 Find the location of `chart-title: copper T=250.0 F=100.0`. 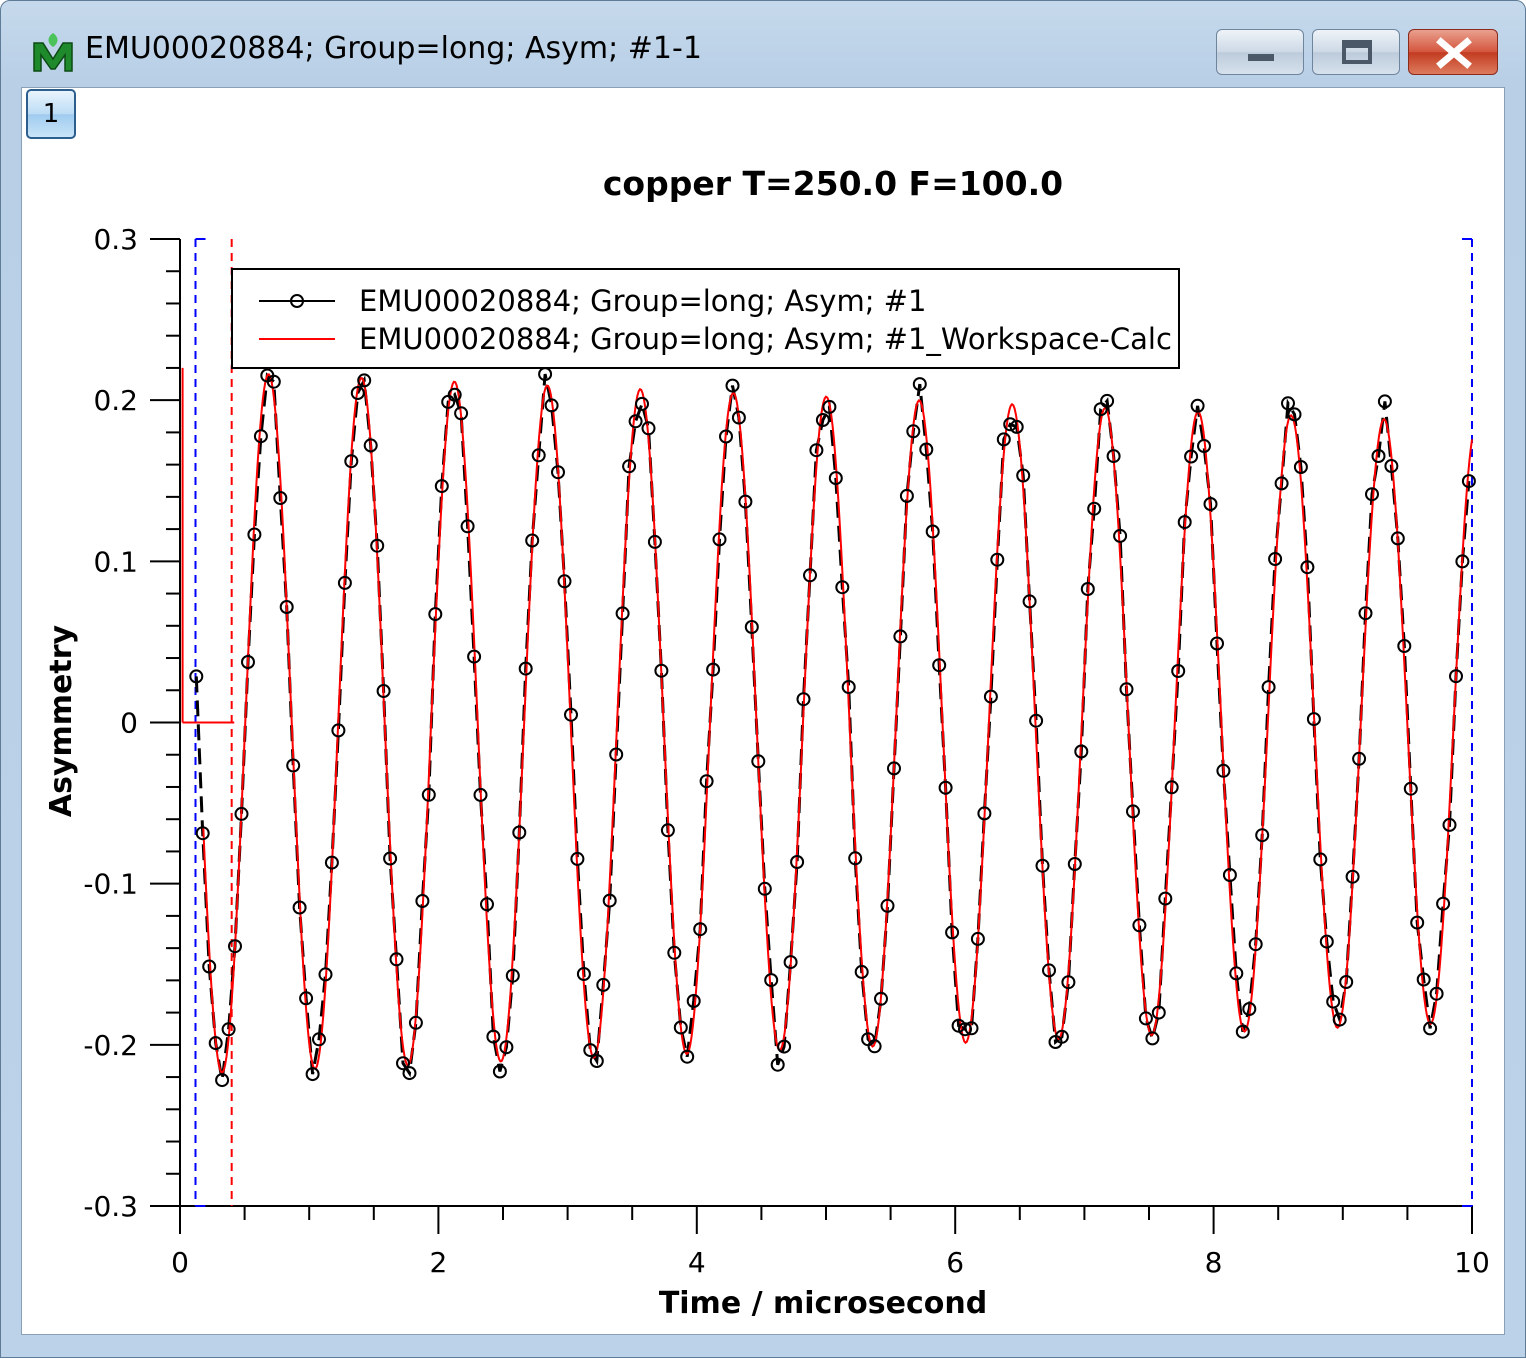

chart-title: copper T=250.0 F=100.0 is located at coordinates (833, 183).